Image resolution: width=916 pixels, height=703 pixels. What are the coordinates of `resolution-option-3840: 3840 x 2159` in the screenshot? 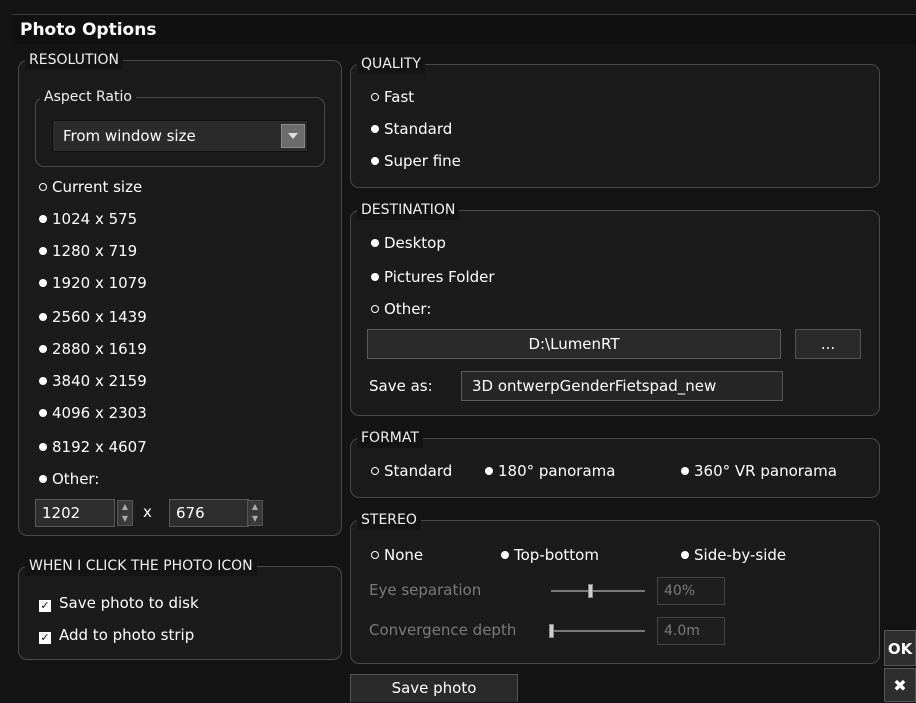 It's located at (93, 381).